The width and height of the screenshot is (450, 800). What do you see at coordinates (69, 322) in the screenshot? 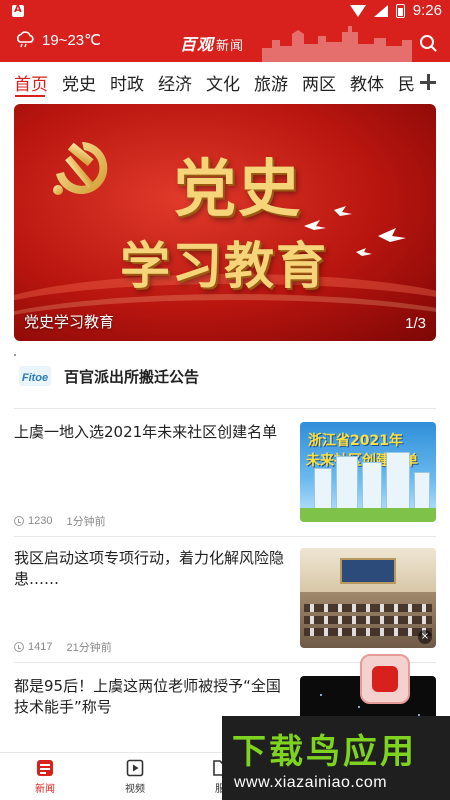
I see `banner-caption: 党史学习教育` at bounding box center [69, 322].